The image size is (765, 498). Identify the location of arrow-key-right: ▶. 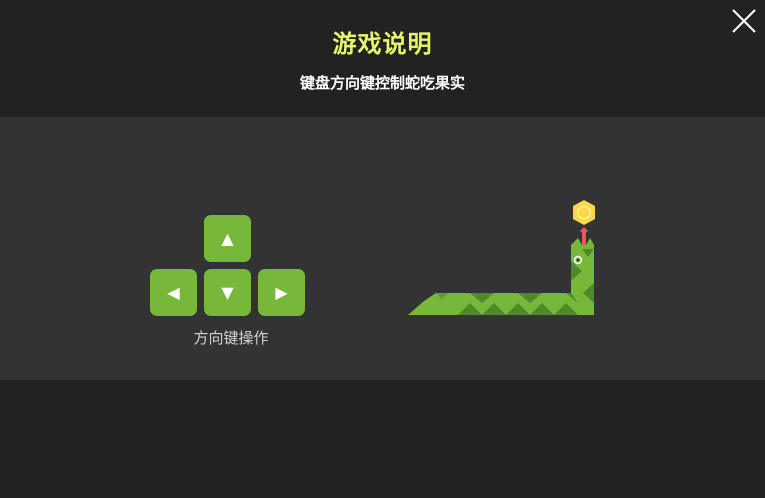
(281, 292).